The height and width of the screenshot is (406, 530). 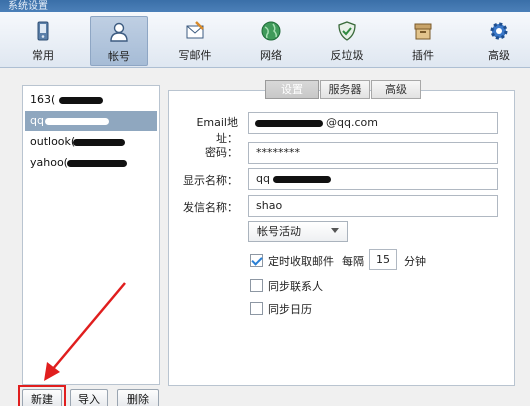 I want to click on chevron-down-icon, so click(x=335, y=230).